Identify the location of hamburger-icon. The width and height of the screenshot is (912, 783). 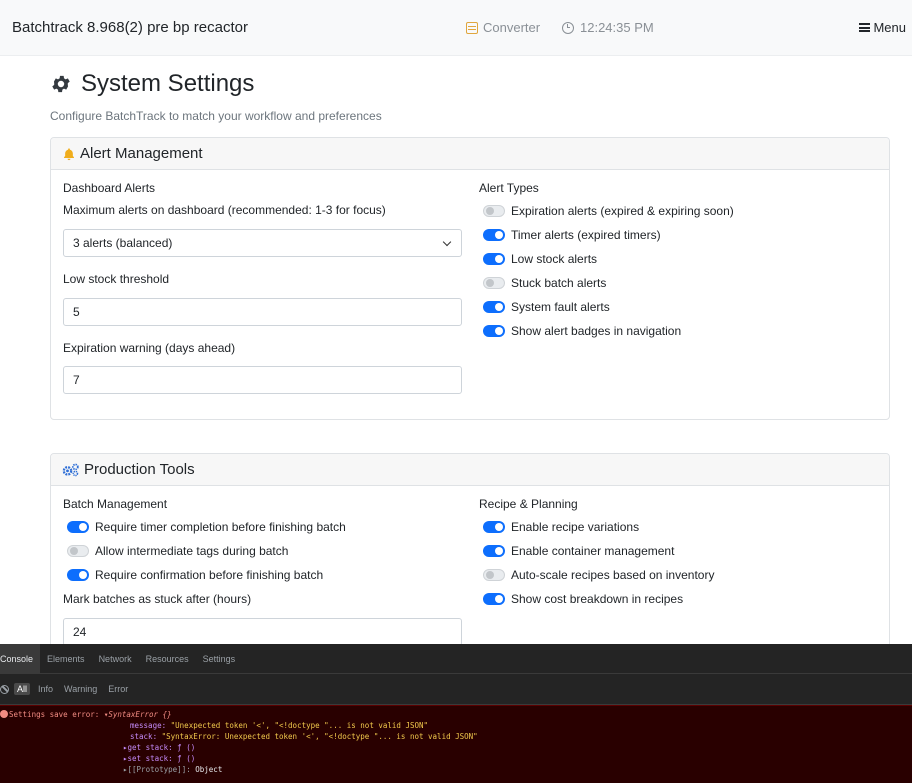
(865, 27).